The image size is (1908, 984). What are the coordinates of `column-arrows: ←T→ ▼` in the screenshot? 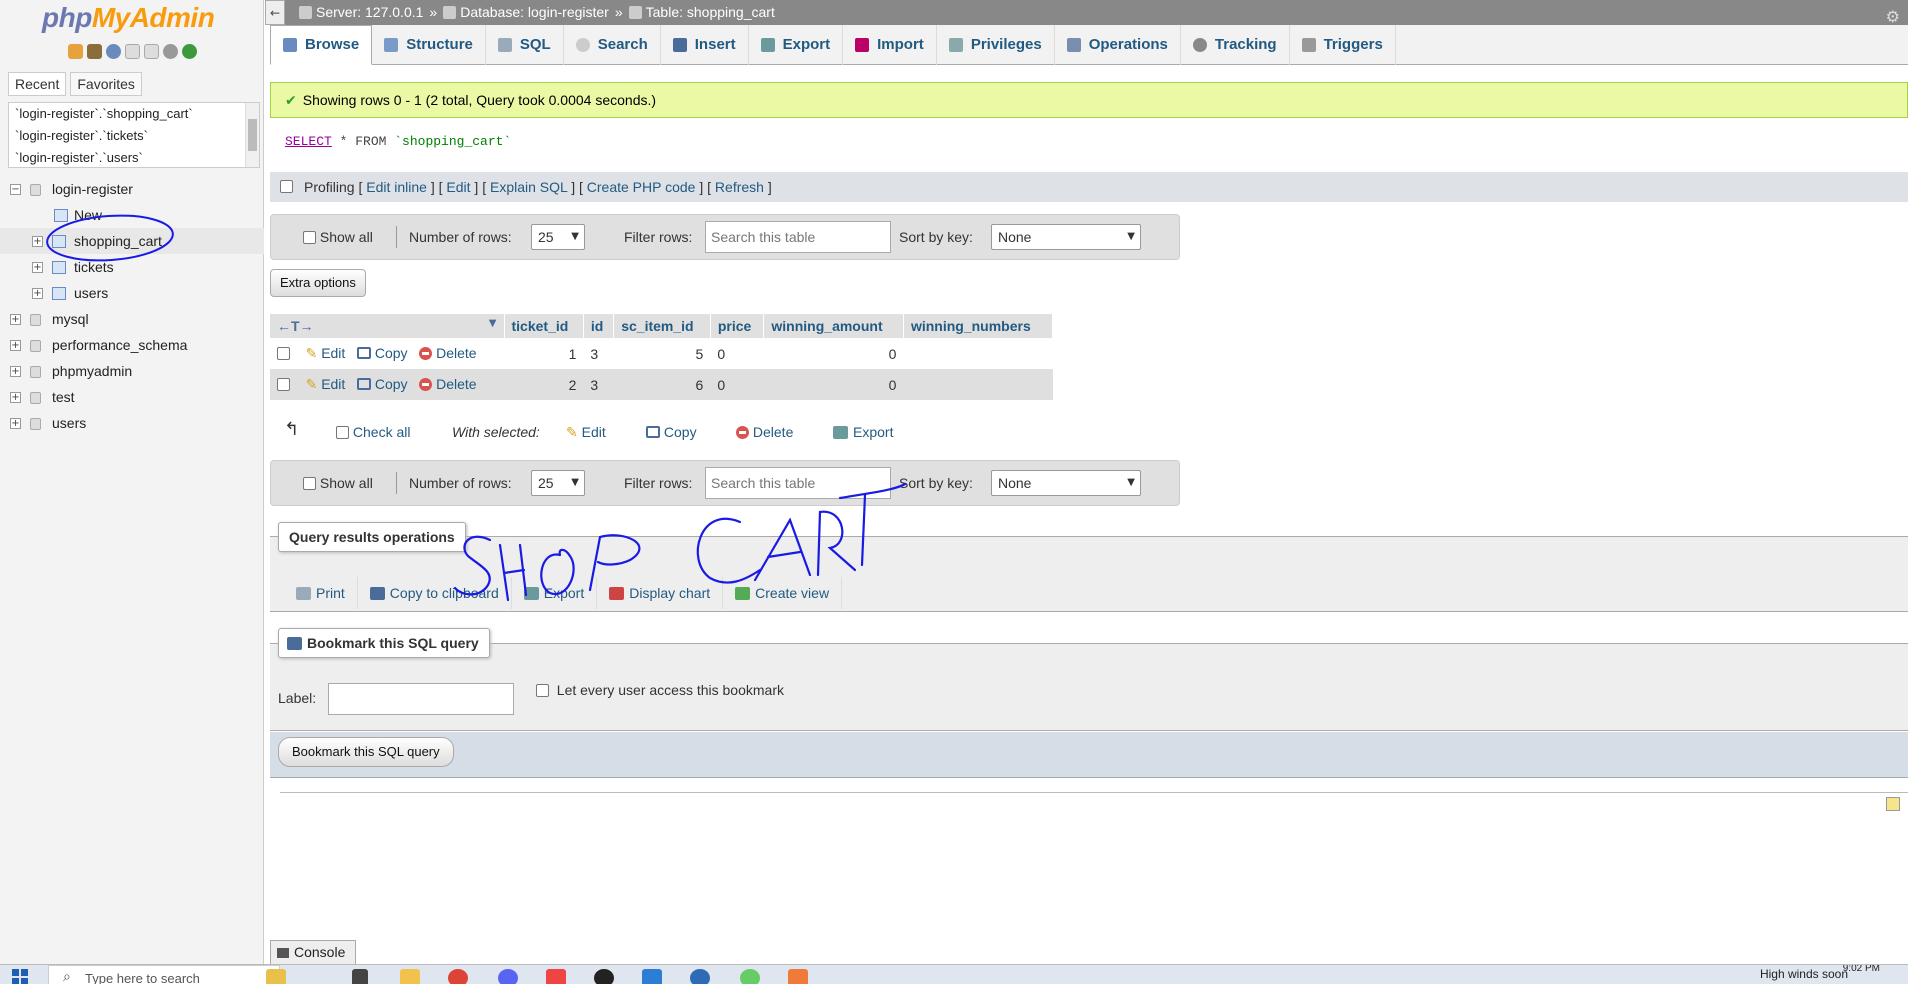 It's located at (387, 326).